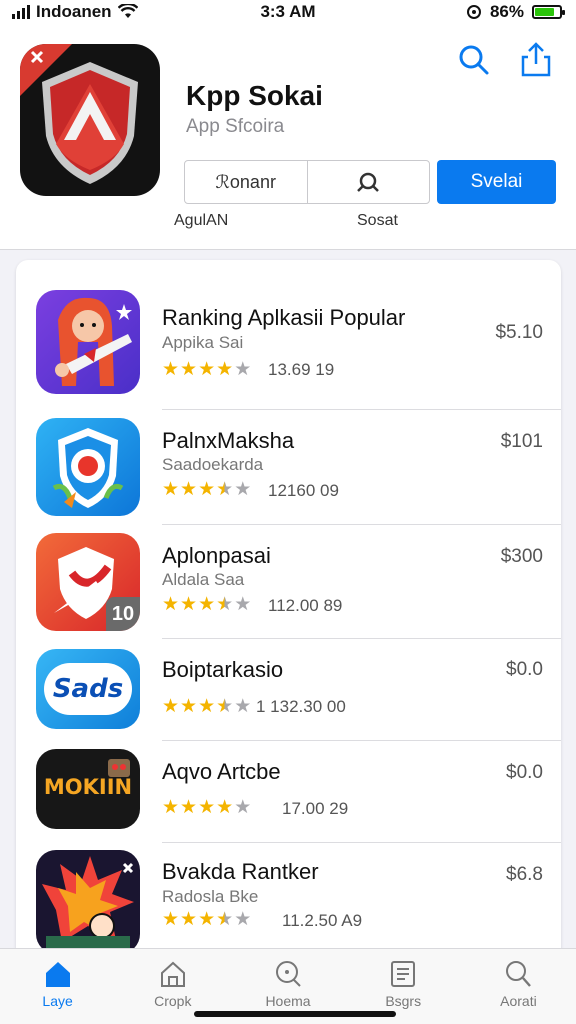 This screenshot has width=576, height=1024. What do you see at coordinates (254, 95) in the screenshot?
I see `app-title: Kpp Sokai` at bounding box center [254, 95].